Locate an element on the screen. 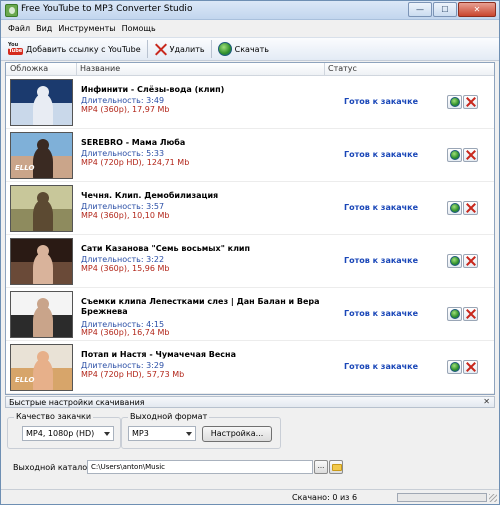 Image resolution: width=500 pixels, height=505 pixels. quick-settings-header: Быстрые настройки скачивания ✕ is located at coordinates (250, 402).